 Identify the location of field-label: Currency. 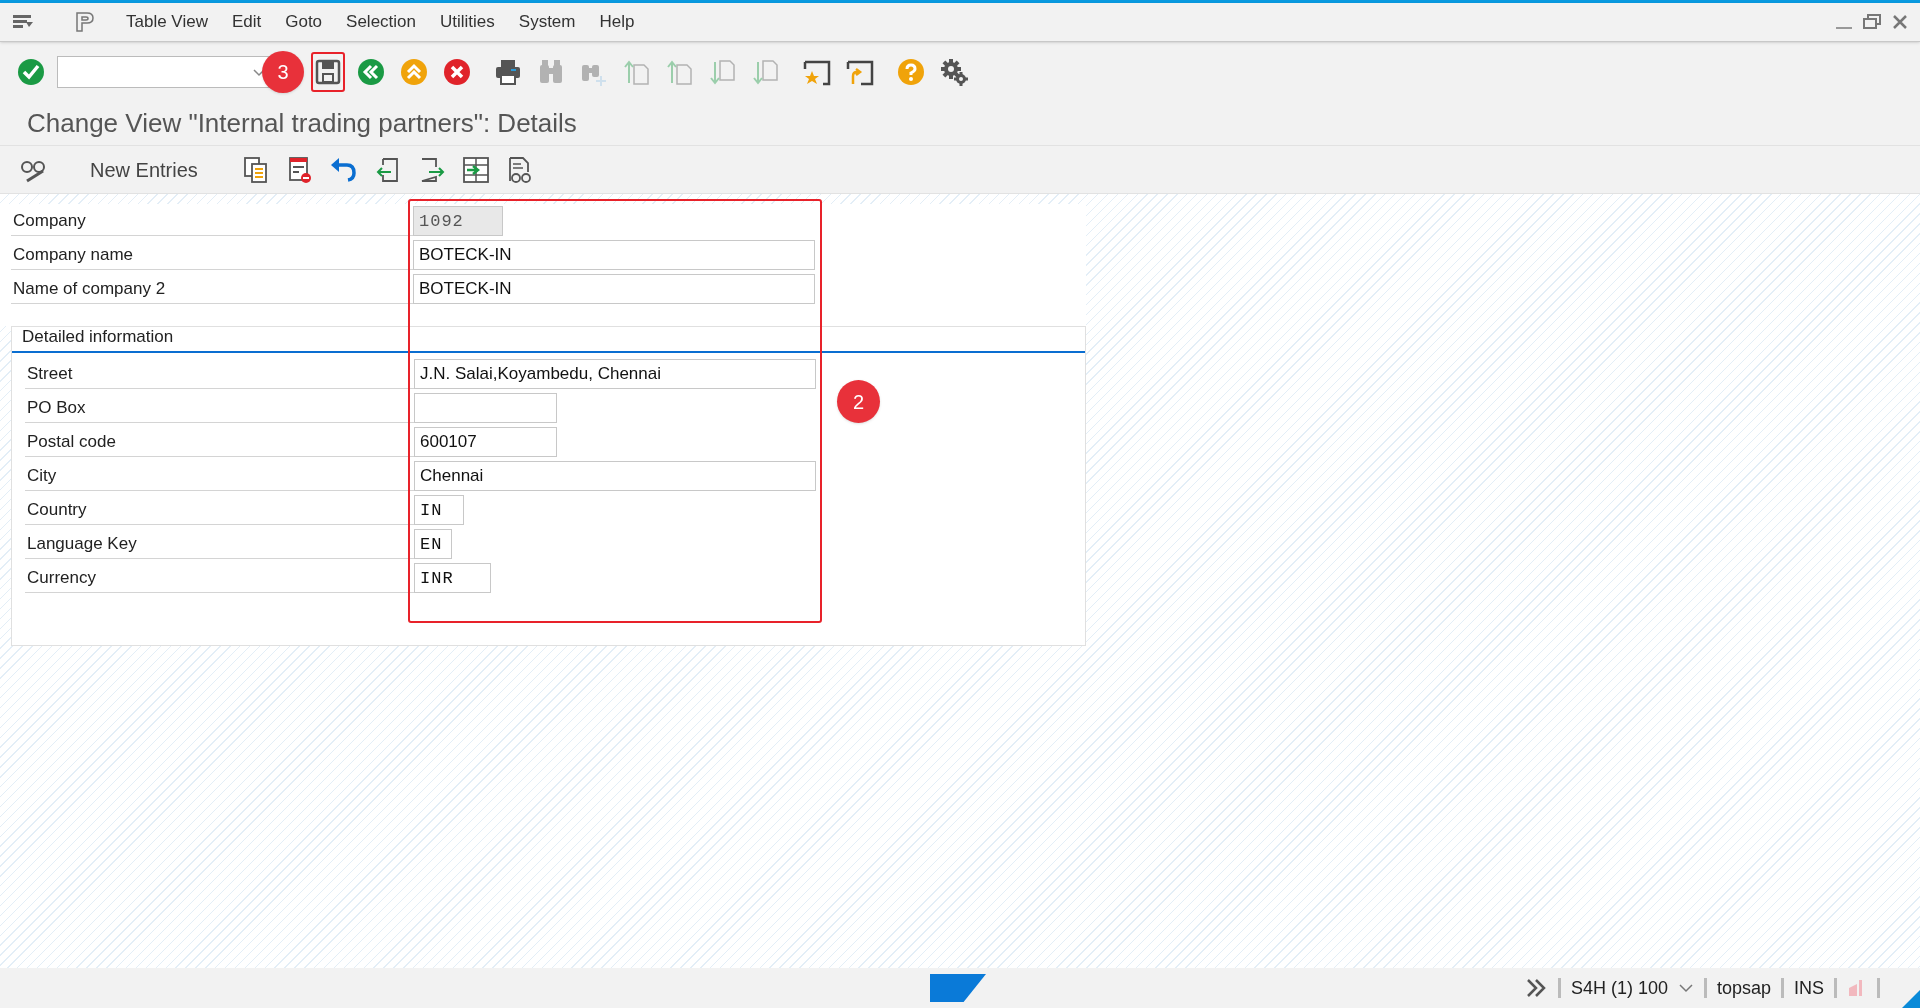
(61, 577).